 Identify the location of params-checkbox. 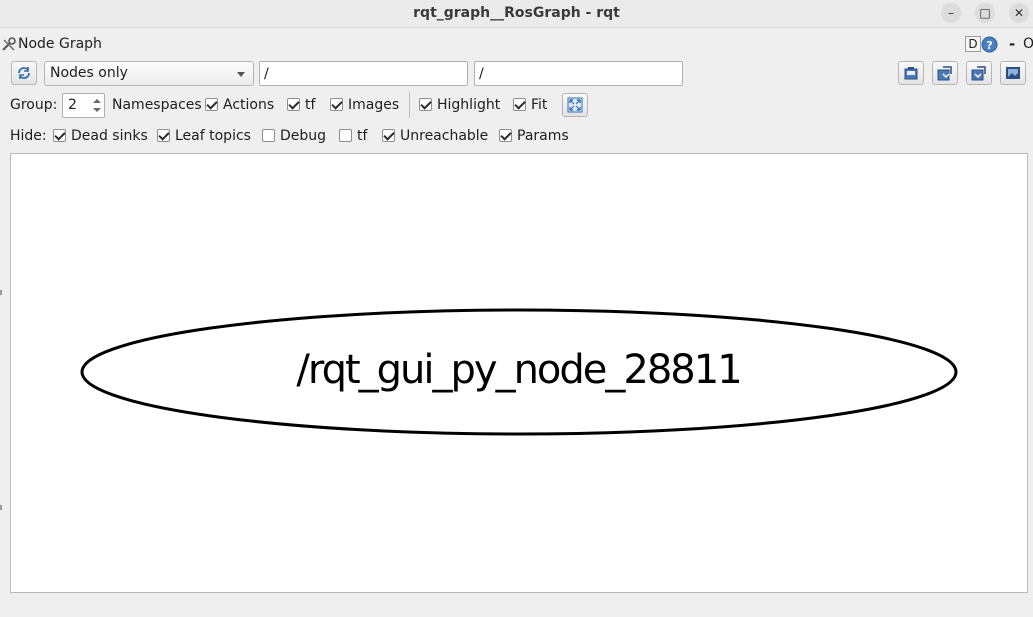
(505, 135).